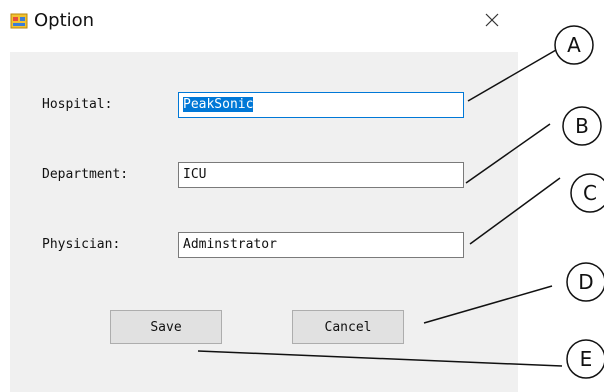 Image resolution: width=604 pixels, height=392 pixels. Describe the element at coordinates (218, 104) in the screenshot. I see `hospital-selected-text: PeakSonic` at that location.